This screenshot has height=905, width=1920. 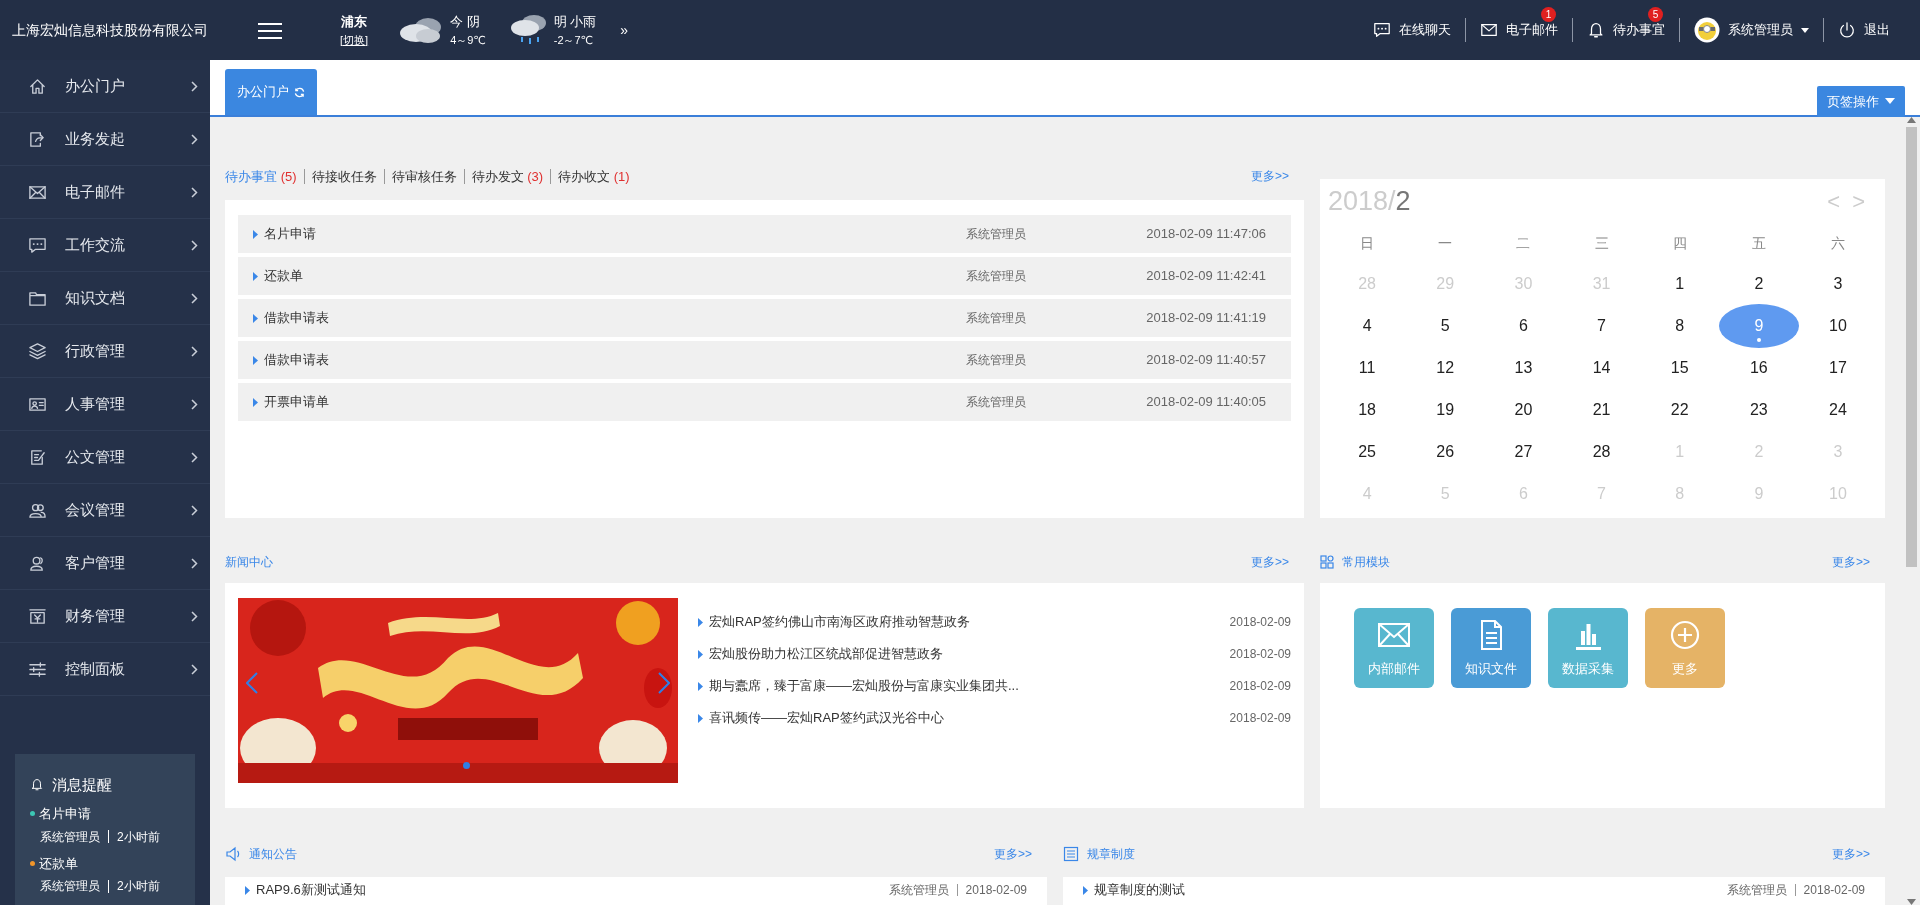 I want to click on cash-box-icon, so click(x=37, y=616).